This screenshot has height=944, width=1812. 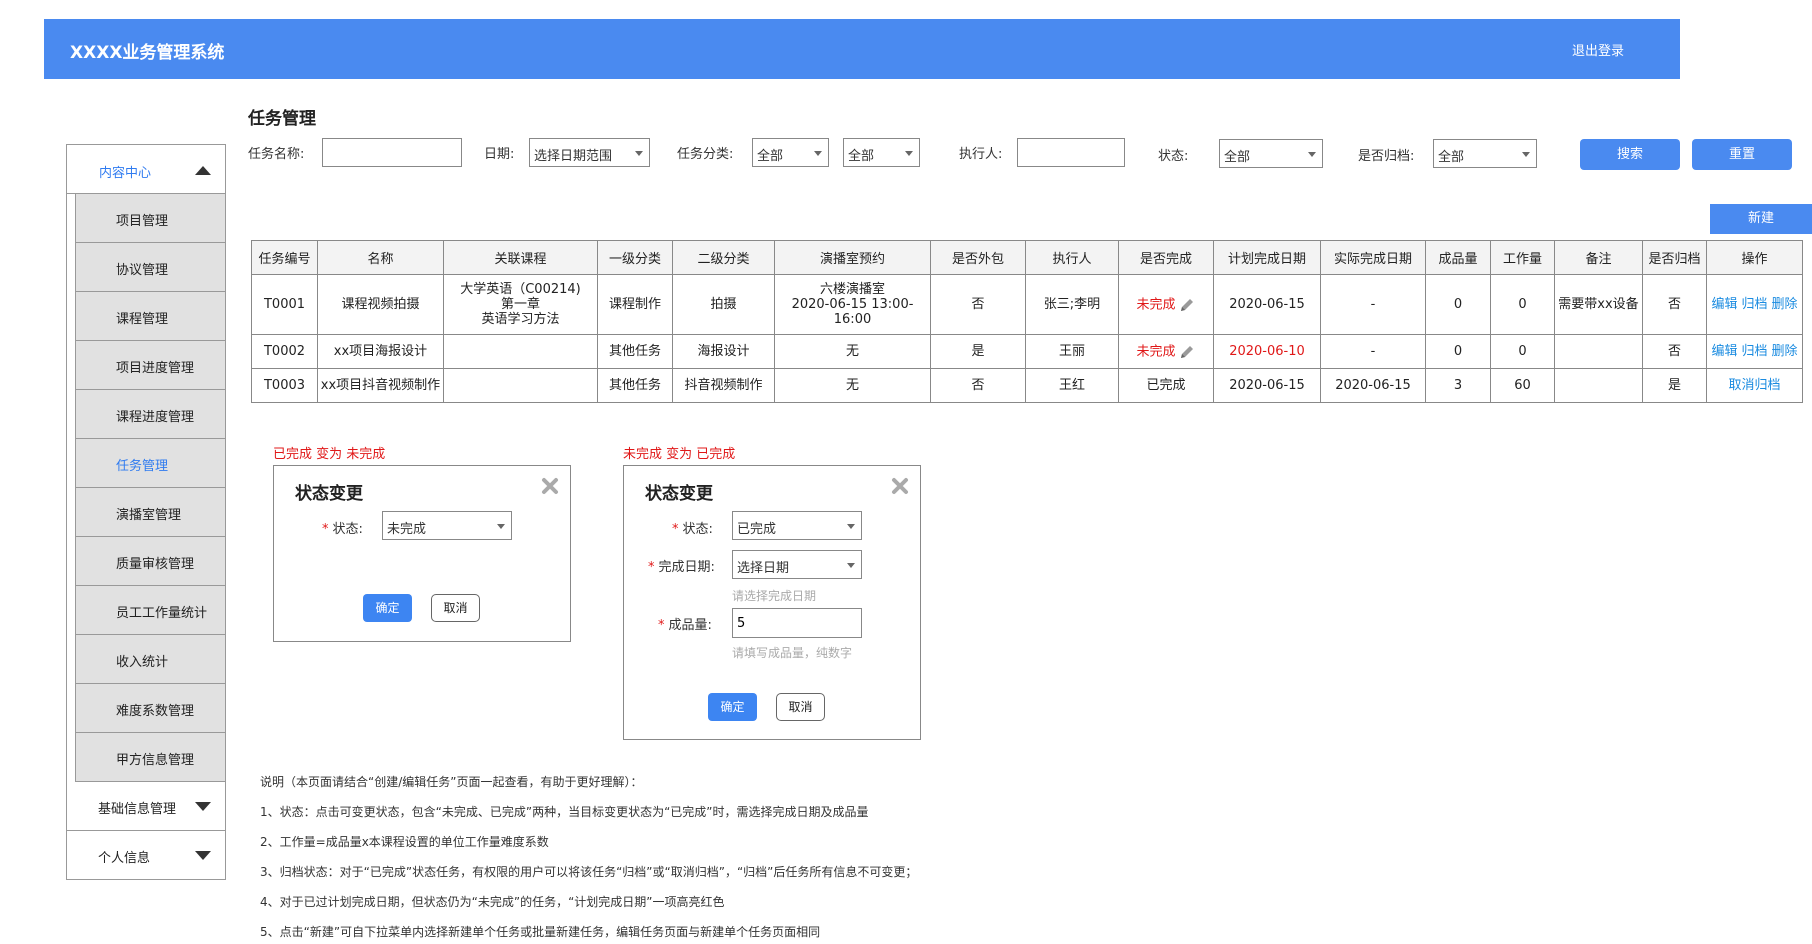 I want to click on date-range-select: 选择日期范围, so click(x=589, y=152).